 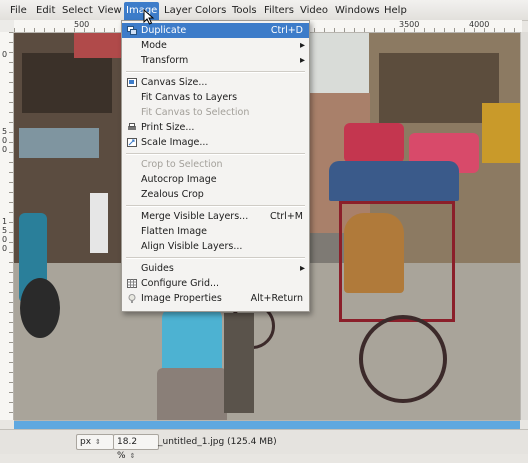 What do you see at coordinates (132, 298) in the screenshot?
I see `info-icon` at bounding box center [132, 298].